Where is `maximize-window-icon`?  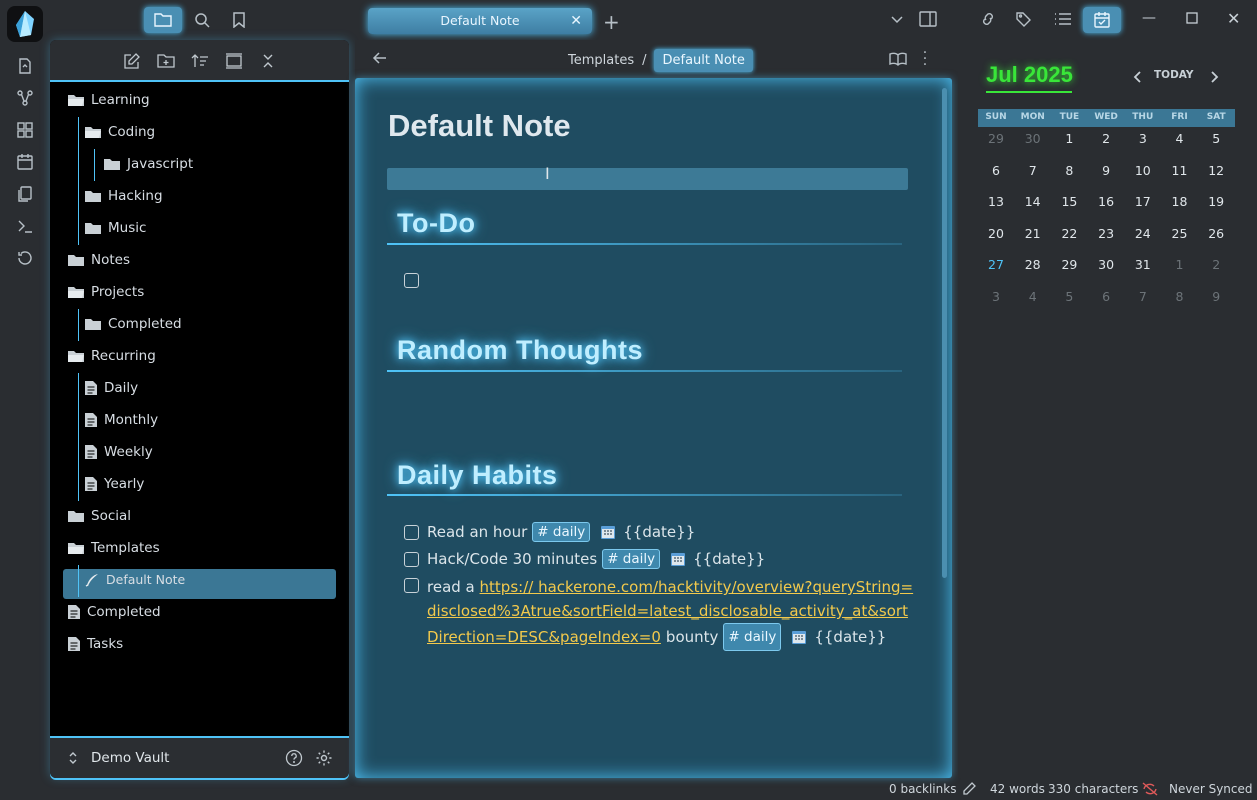
maximize-window-icon is located at coordinates (1192, 18).